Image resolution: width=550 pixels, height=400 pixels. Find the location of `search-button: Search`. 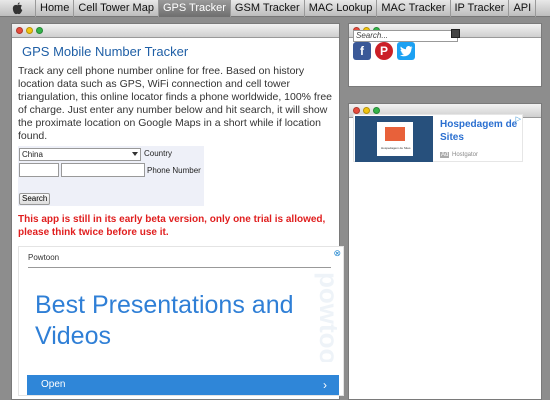

search-button: Search is located at coordinates (35, 199).